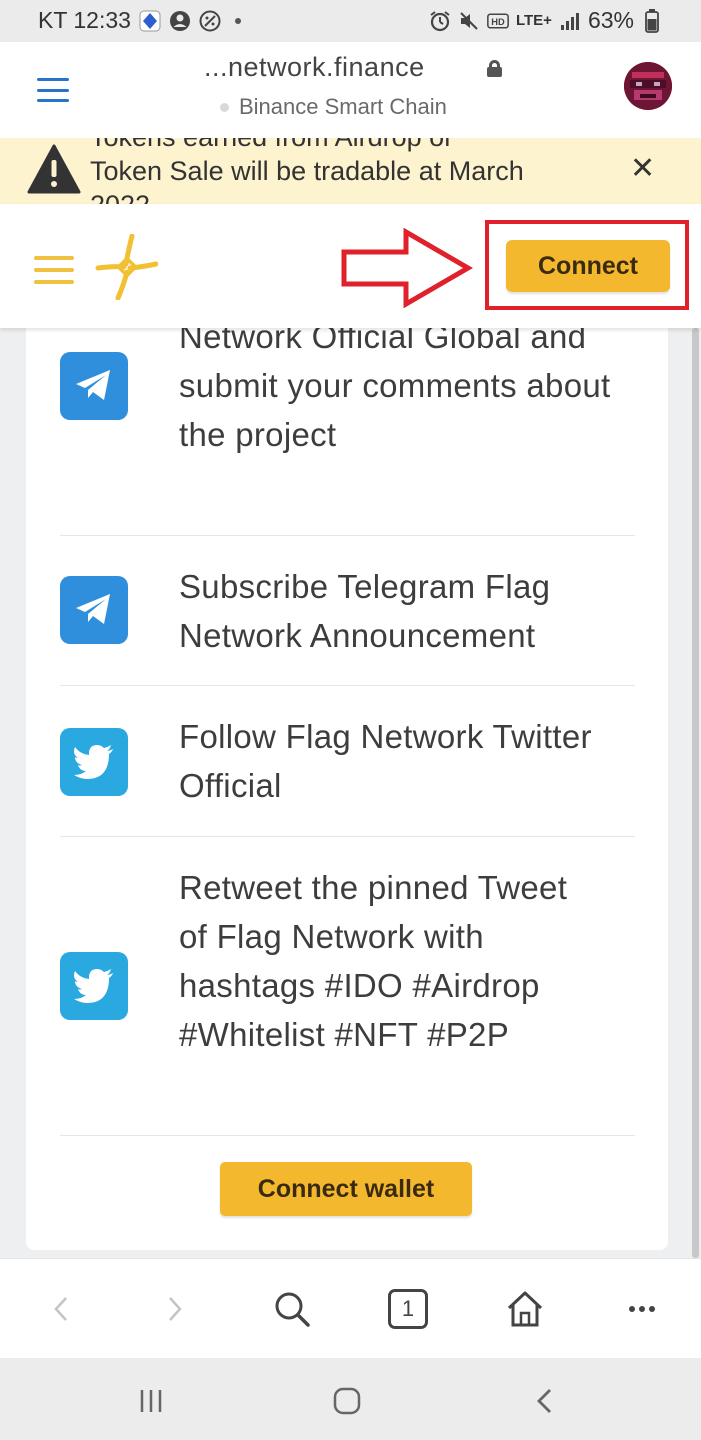  What do you see at coordinates (350, 90) in the screenshot?
I see `browser-header: ...network.finance Binance Smart Chain` at bounding box center [350, 90].